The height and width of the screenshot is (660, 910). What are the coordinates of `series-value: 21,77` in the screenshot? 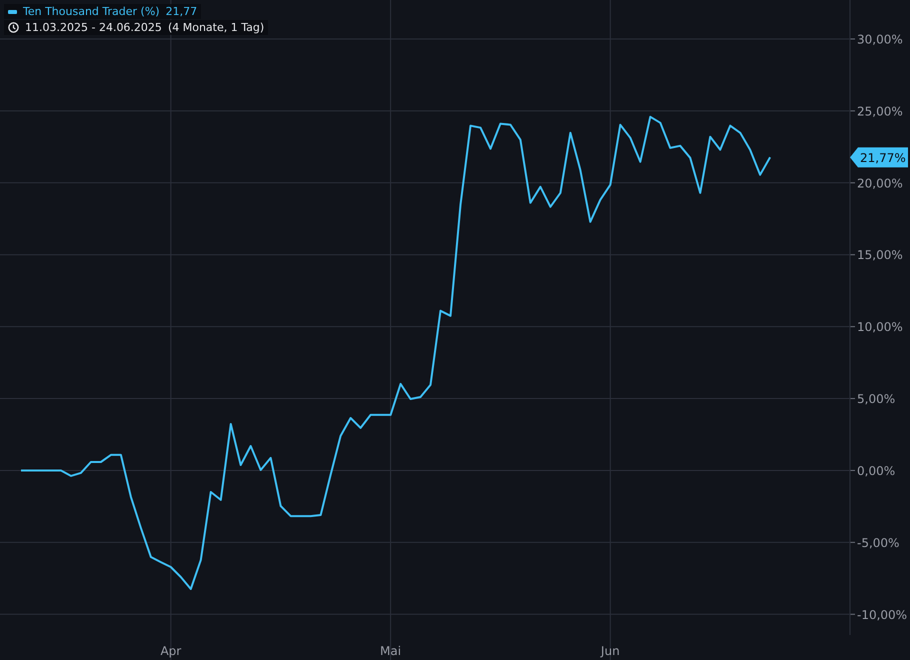 It's located at (182, 11).